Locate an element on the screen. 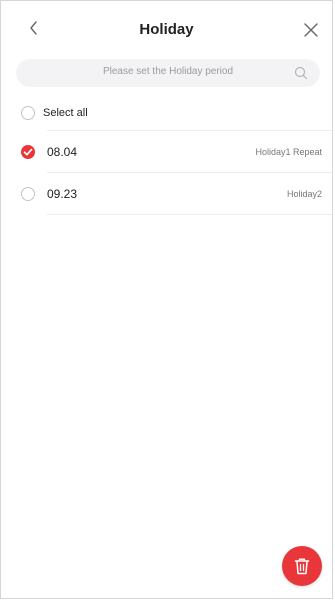  list-item: 08.04 Holiday1 Repeat is located at coordinates (166, 152).